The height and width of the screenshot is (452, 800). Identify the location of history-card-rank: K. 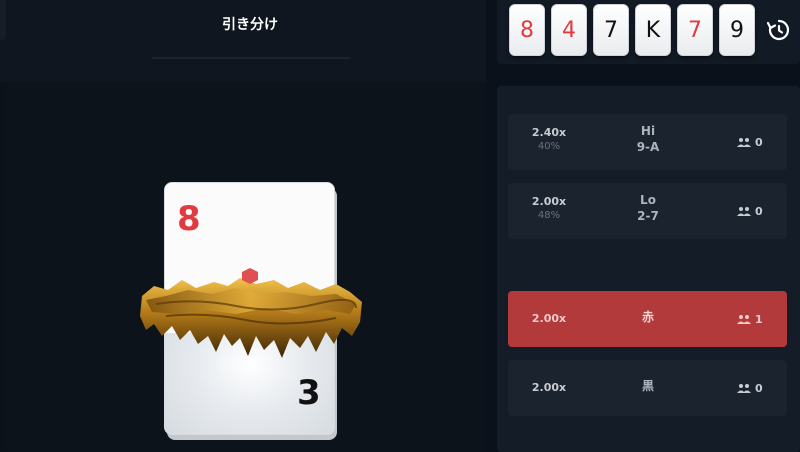
(653, 30).